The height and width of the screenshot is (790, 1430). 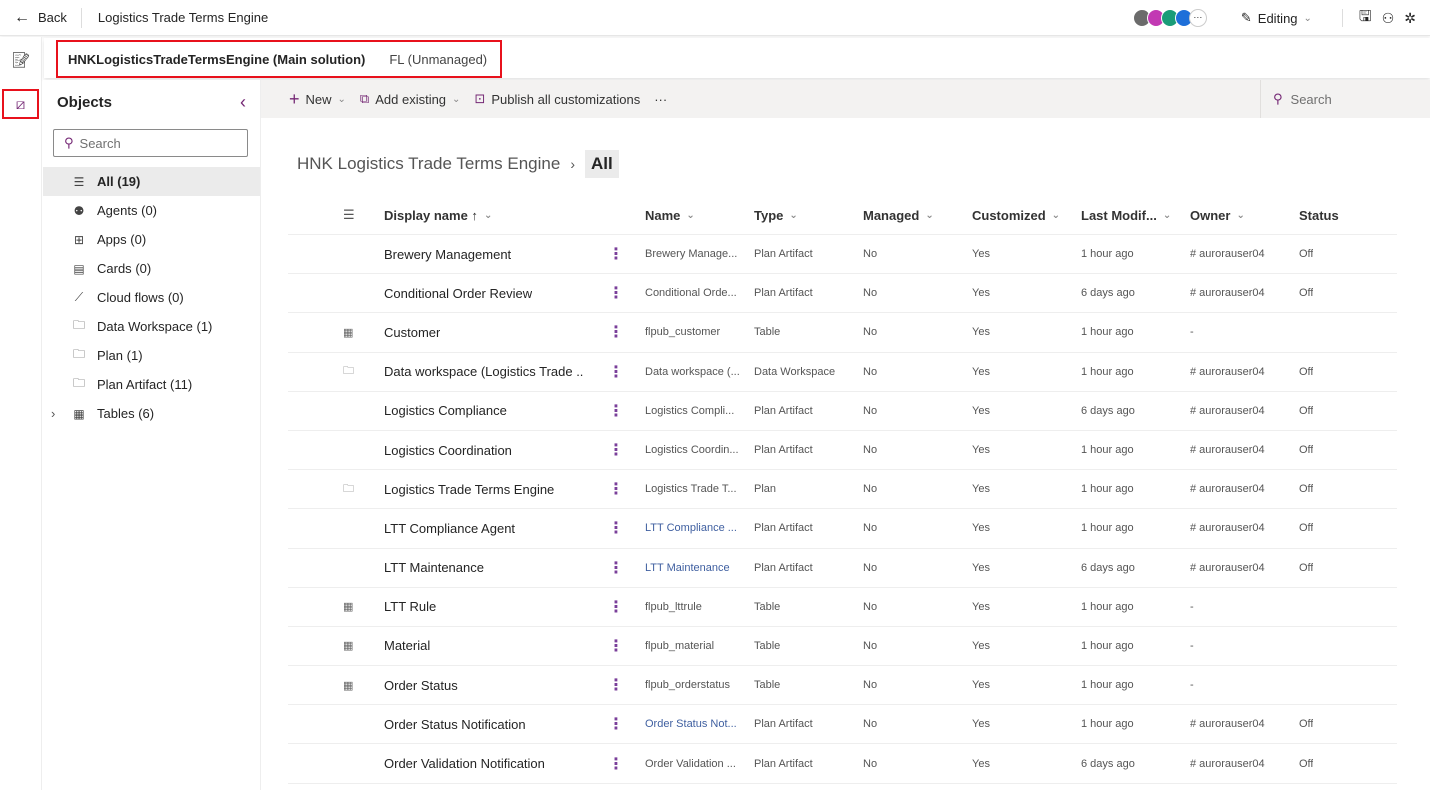 What do you see at coordinates (1278, 98) in the screenshot?
I see `search-icon: ⚲` at bounding box center [1278, 98].